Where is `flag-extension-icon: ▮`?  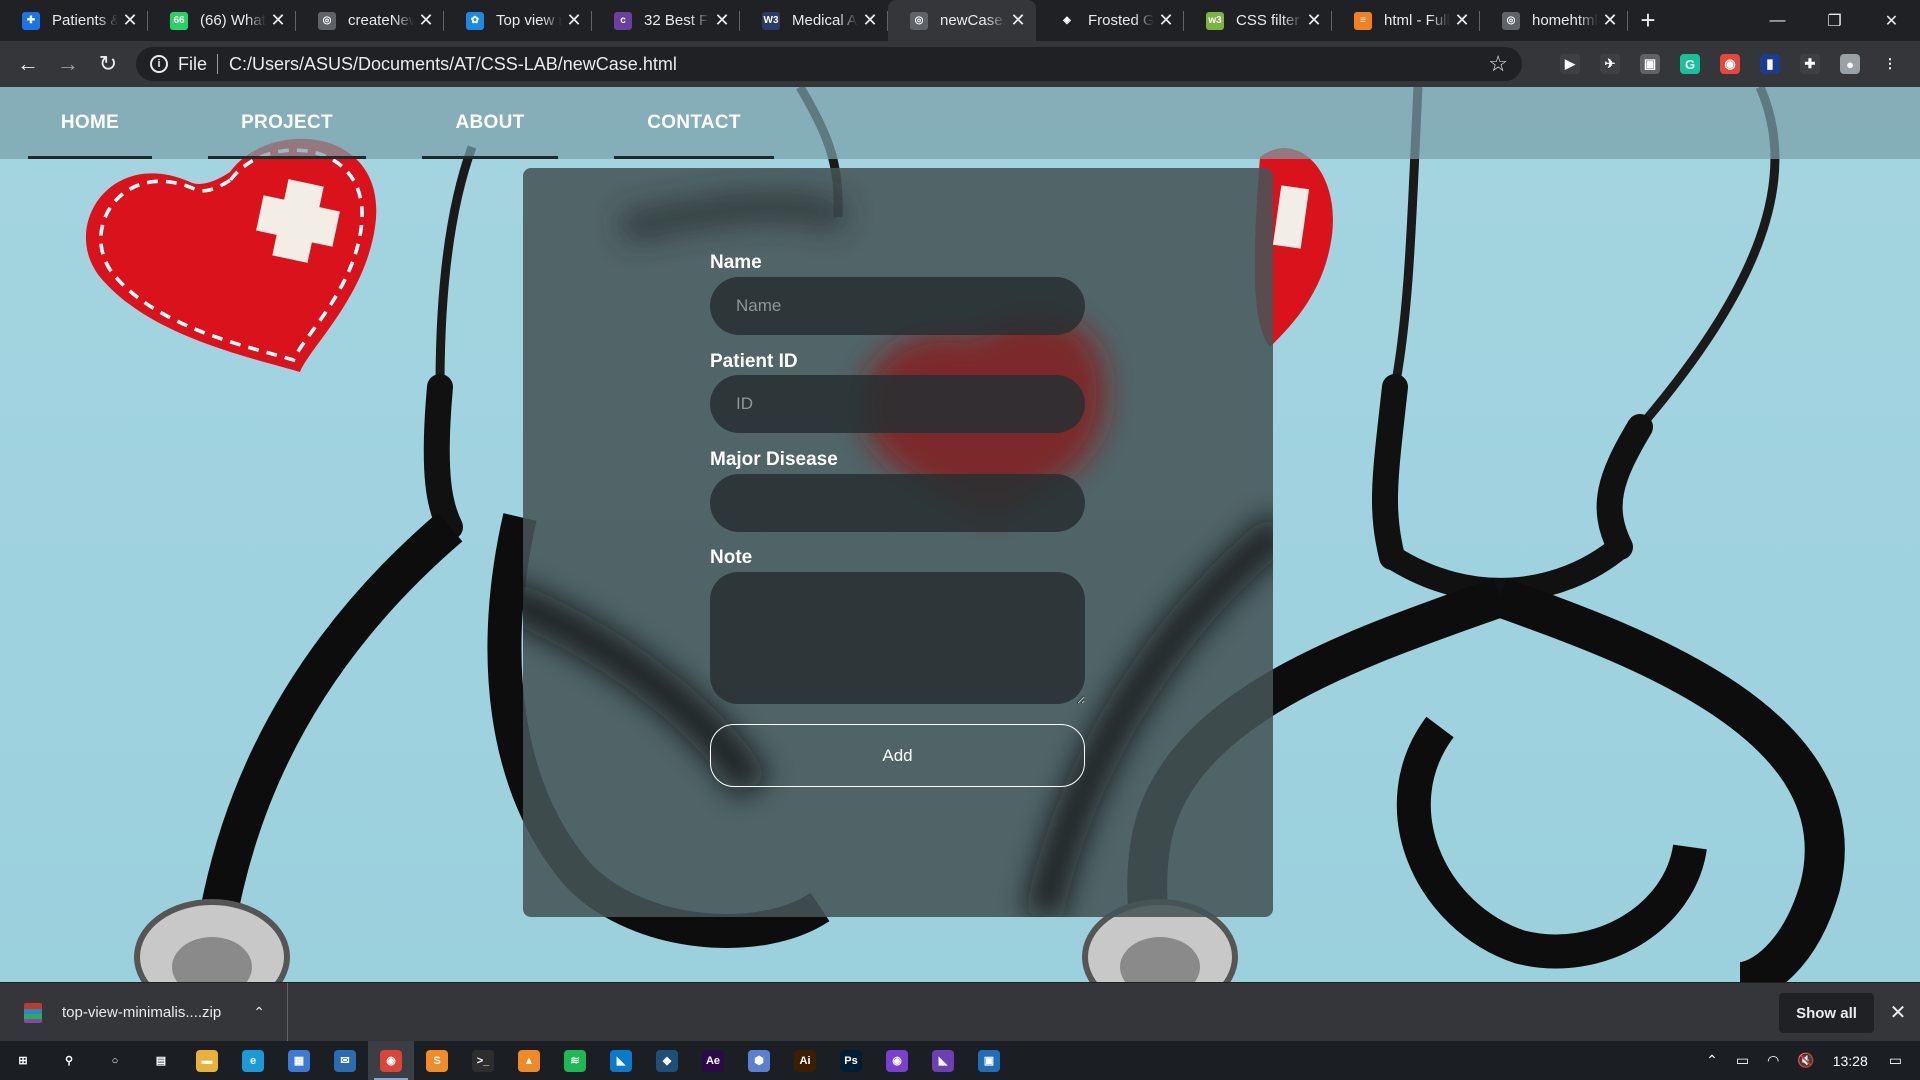 flag-extension-icon: ▮ is located at coordinates (1770, 64).